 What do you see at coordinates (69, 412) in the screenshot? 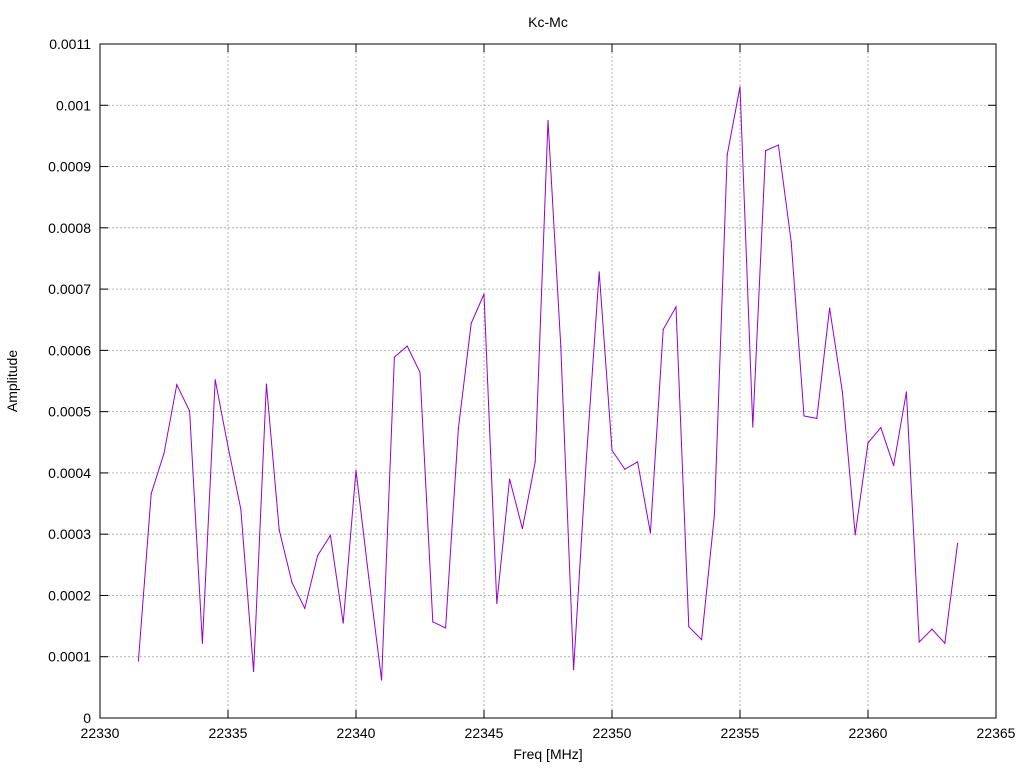
I see `y-tick-label: 0.0005` at bounding box center [69, 412].